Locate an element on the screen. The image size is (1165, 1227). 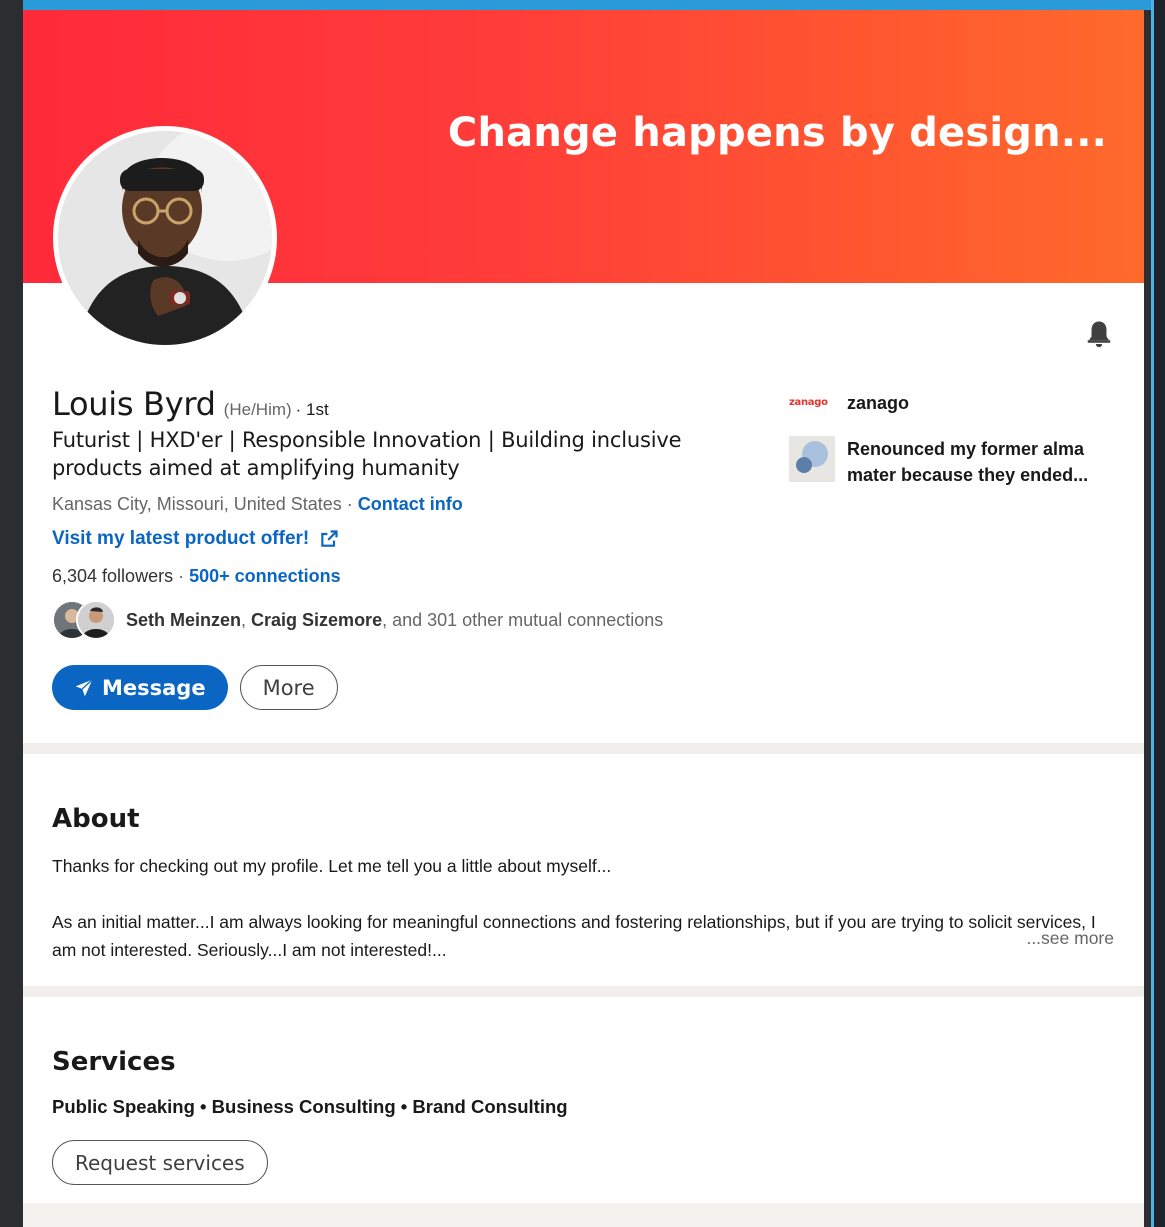
product-link: Visit my latest product offer! is located at coordinates (195, 539).